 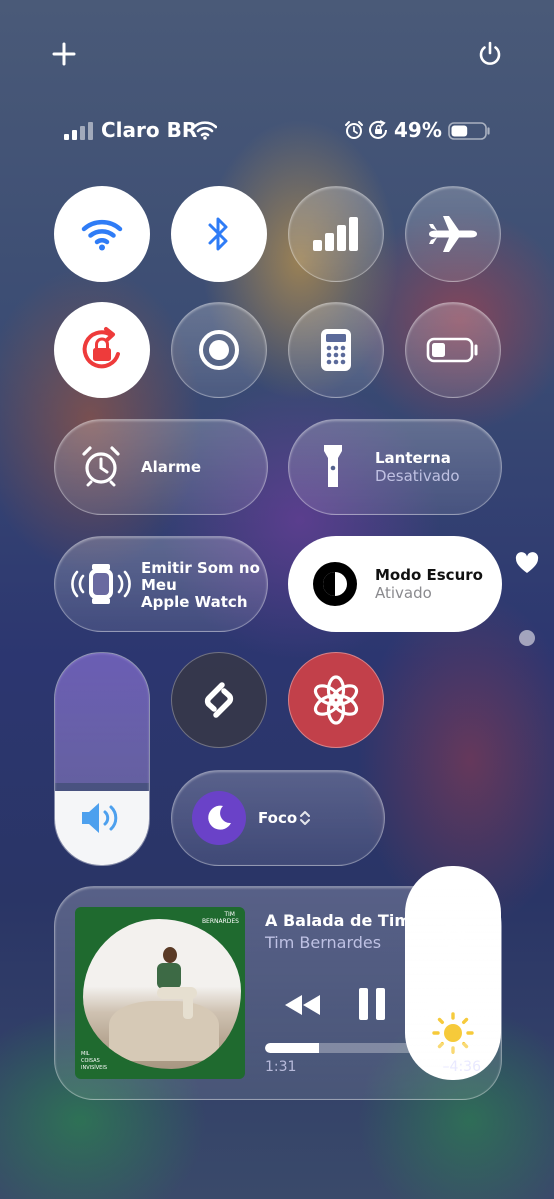 I want to click on airplane-icon, so click(x=453, y=234).